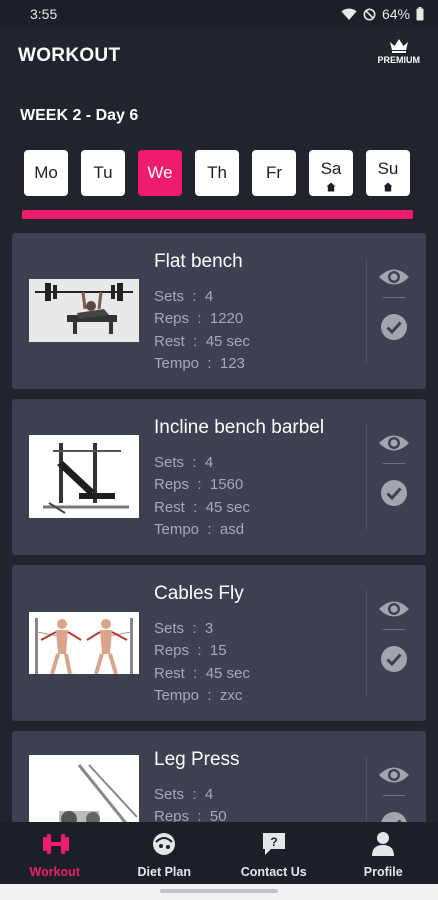  What do you see at coordinates (395, 14) in the screenshot?
I see `battery-percent: 64%` at bounding box center [395, 14].